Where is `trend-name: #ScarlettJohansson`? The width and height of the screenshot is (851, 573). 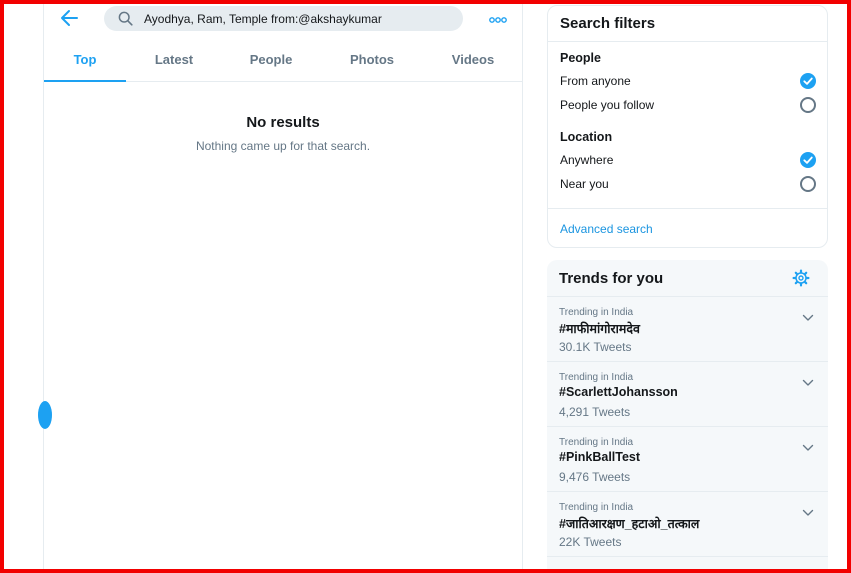
trend-name: #ScarlettJohansson is located at coordinates (618, 392).